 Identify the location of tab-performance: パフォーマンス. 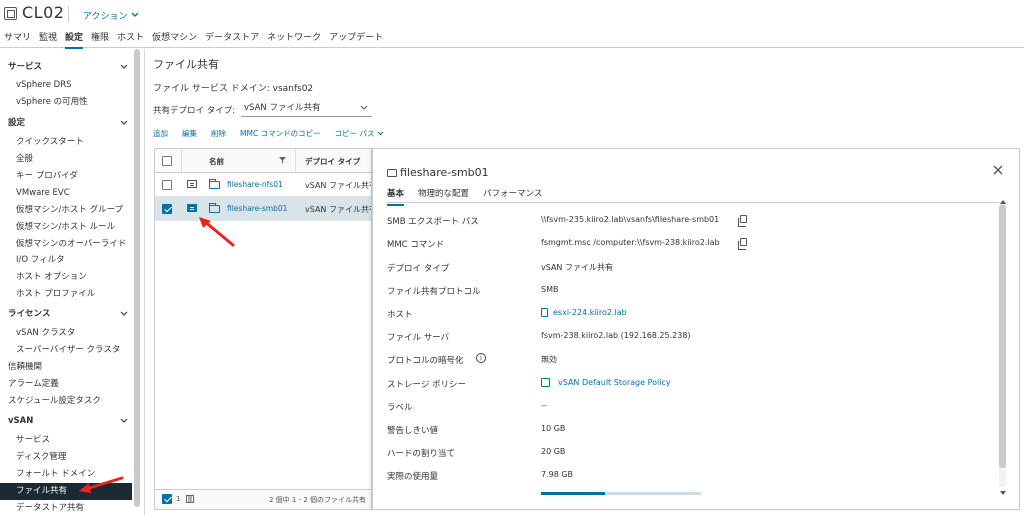
(512, 194).